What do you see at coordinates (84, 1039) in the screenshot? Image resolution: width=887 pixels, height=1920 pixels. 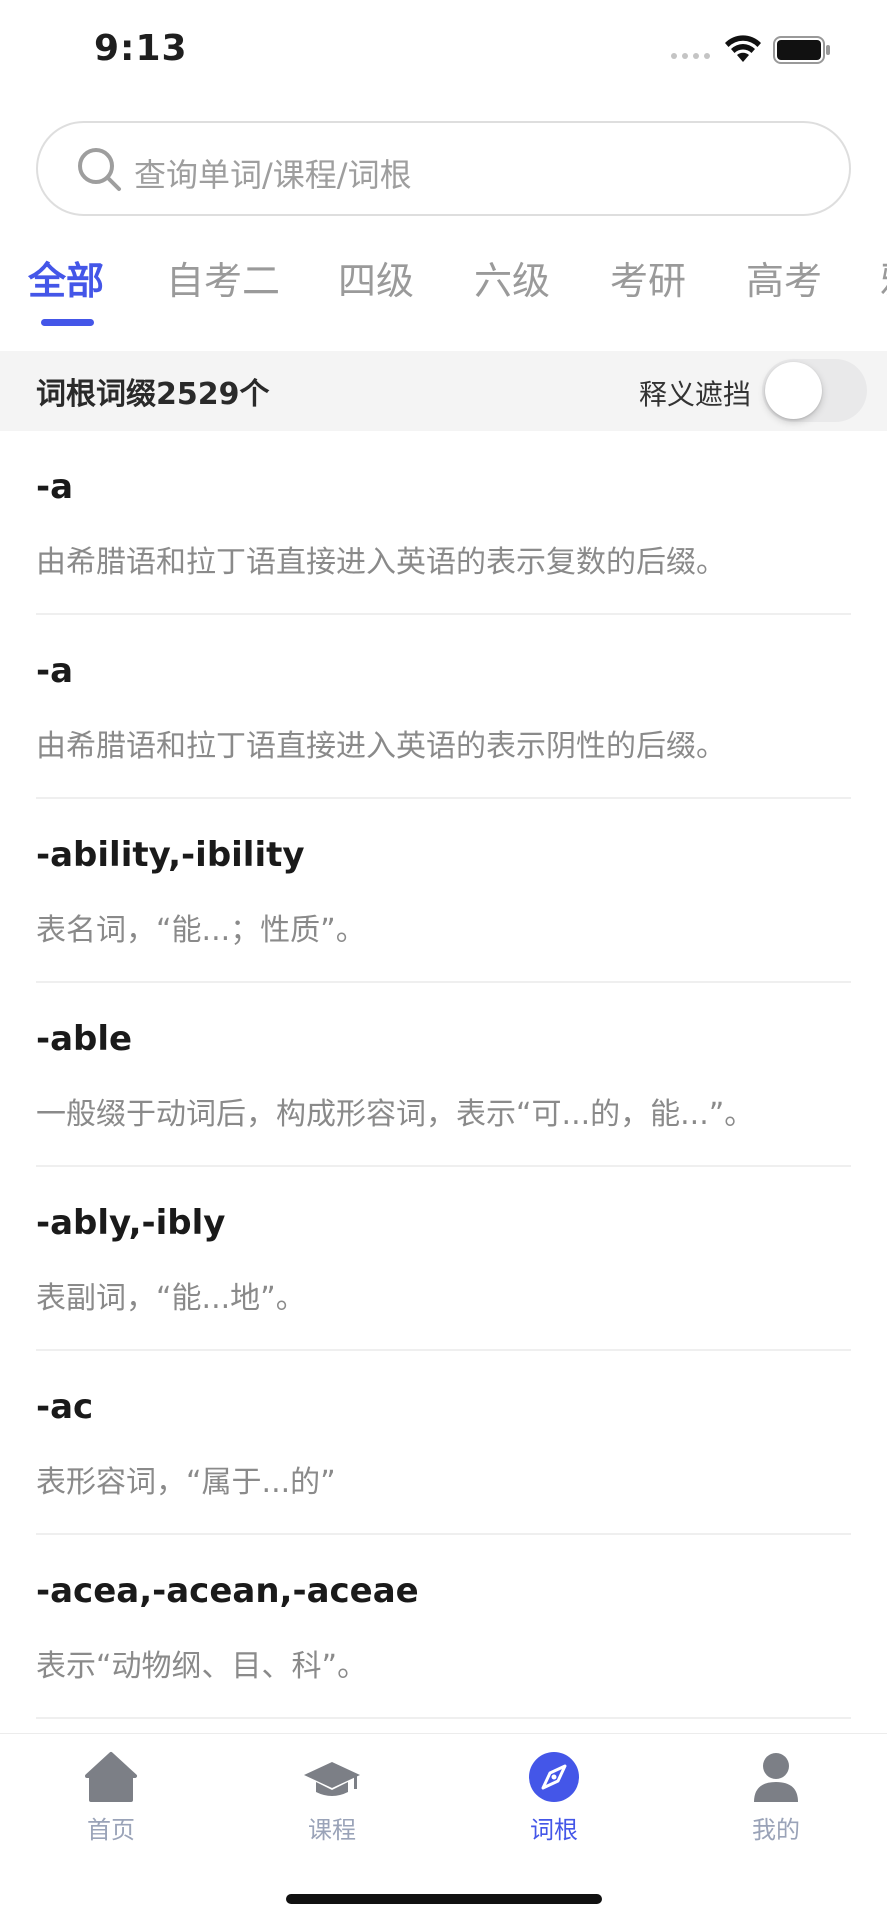 I see `root-title: -able` at bounding box center [84, 1039].